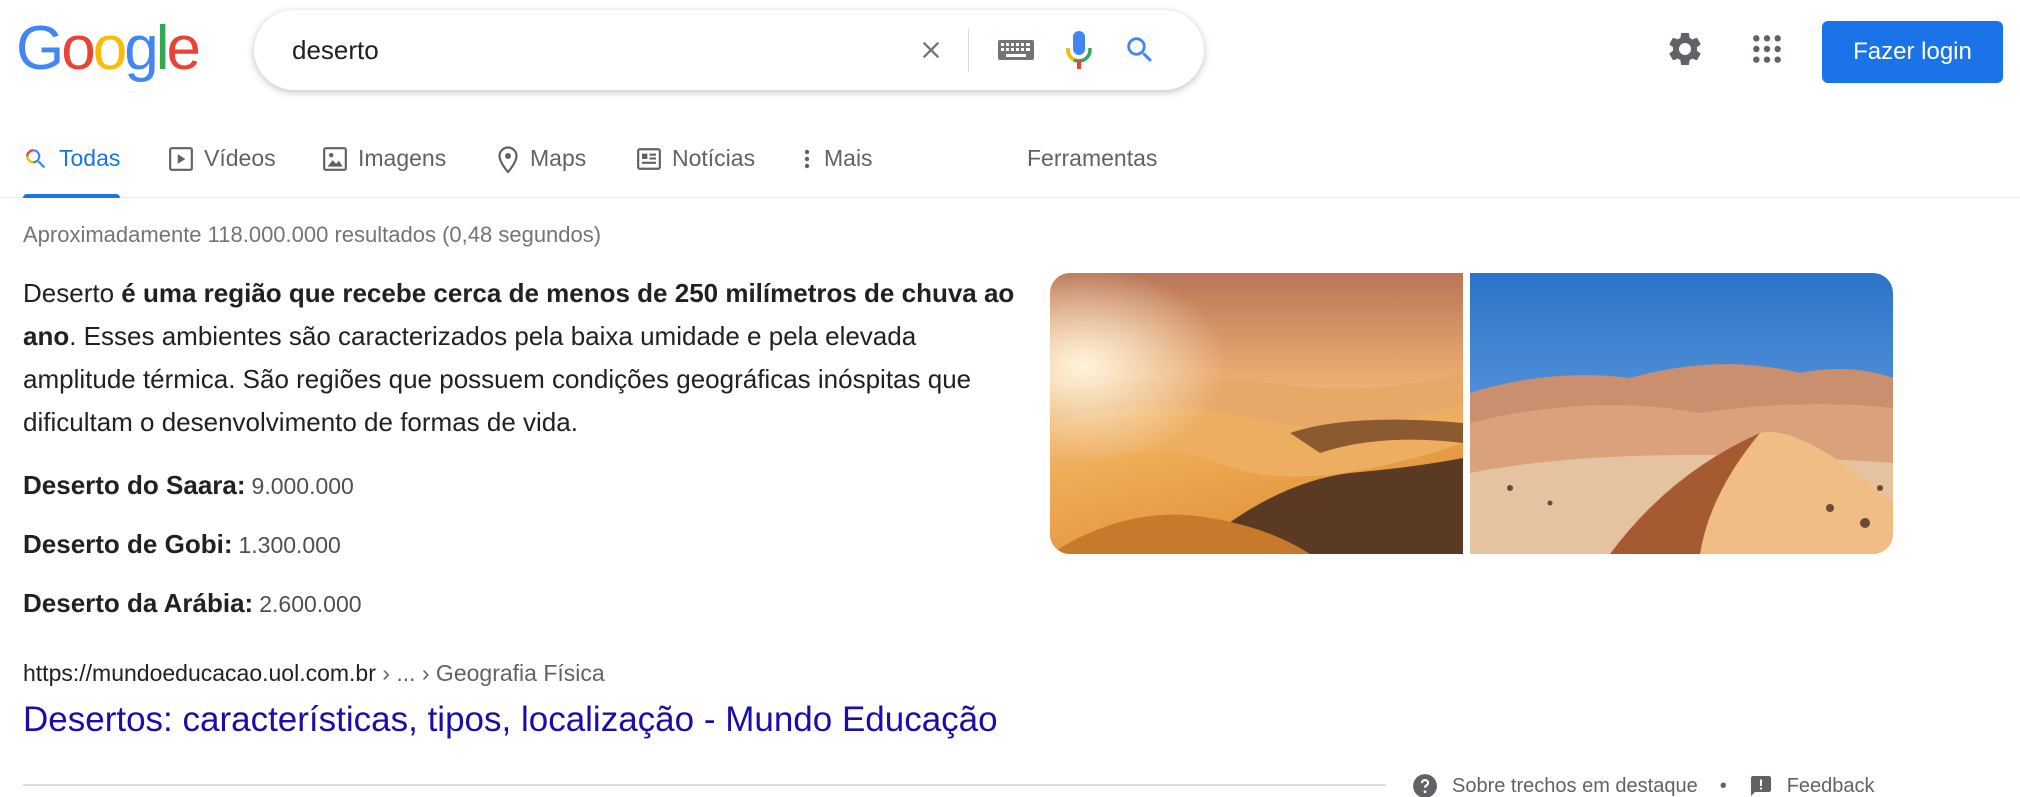 The width and height of the screenshot is (2020, 797). I want to click on tab-label: Todas, so click(90, 158).